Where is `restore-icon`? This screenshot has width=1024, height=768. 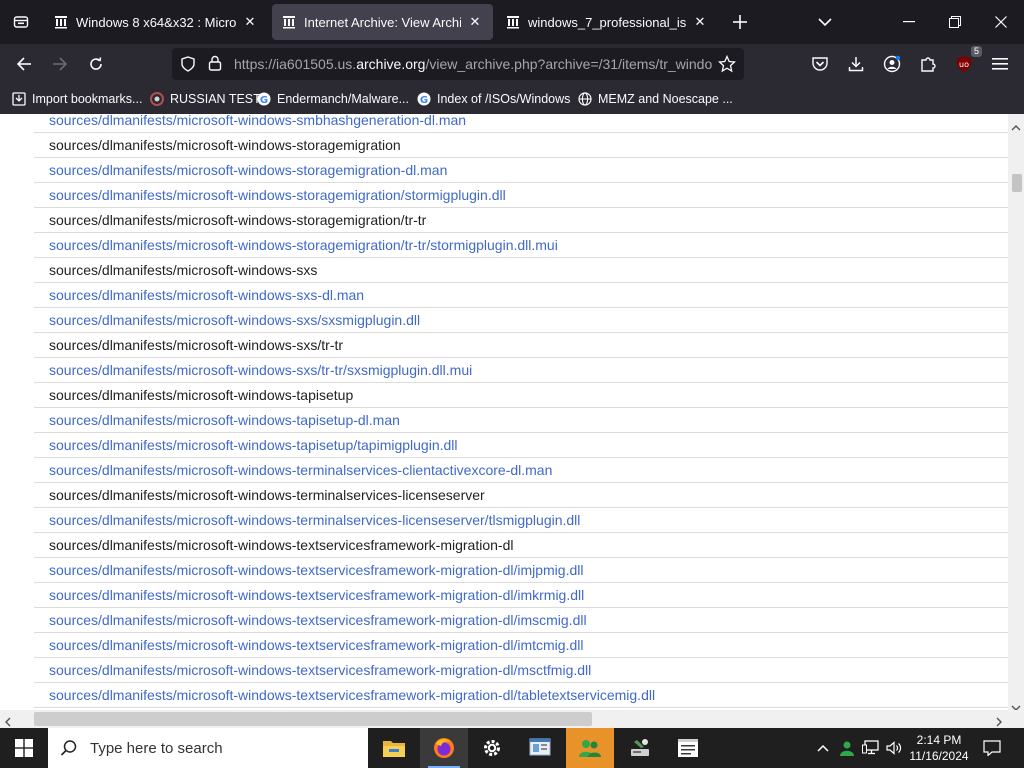 restore-icon is located at coordinates (955, 22).